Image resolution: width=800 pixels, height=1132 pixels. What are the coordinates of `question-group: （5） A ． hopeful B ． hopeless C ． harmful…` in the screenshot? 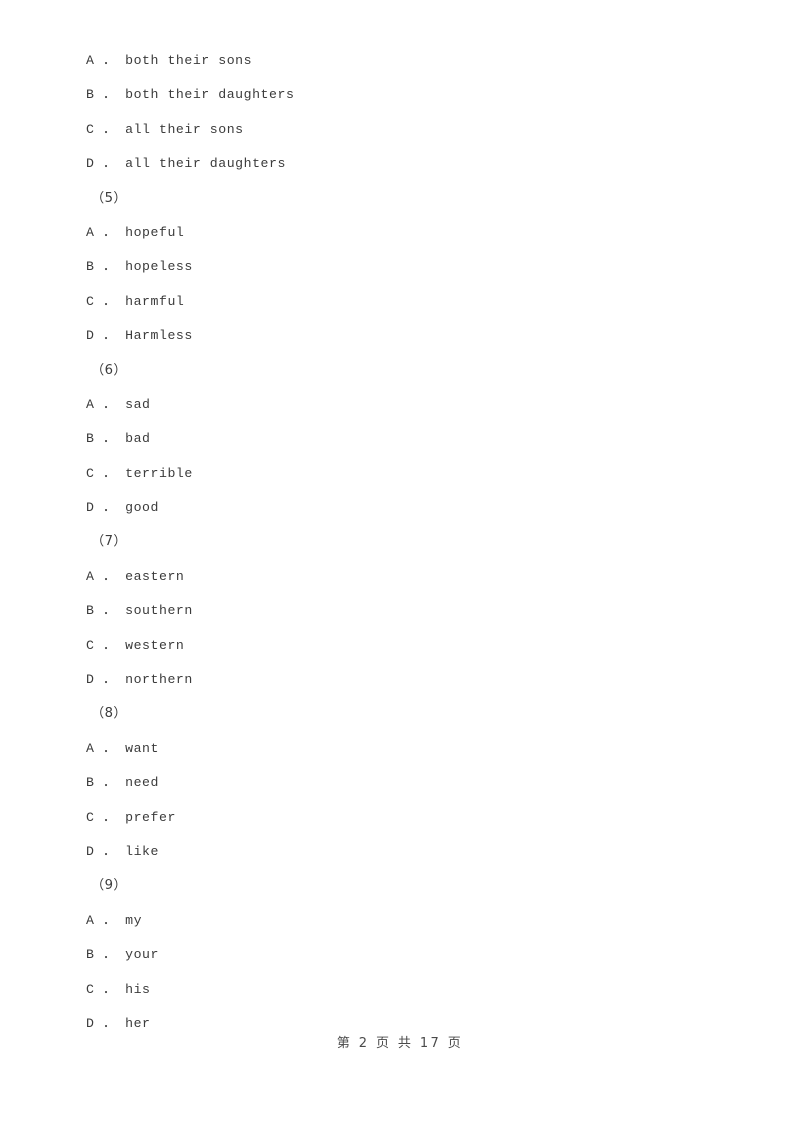 It's located at (416, 268).